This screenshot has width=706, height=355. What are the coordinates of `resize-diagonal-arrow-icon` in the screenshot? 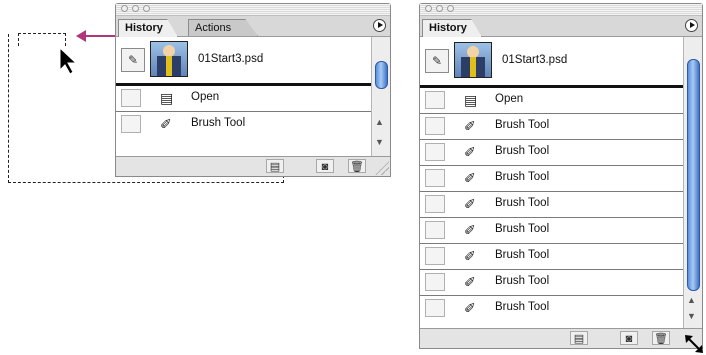 It's located at (694, 344).